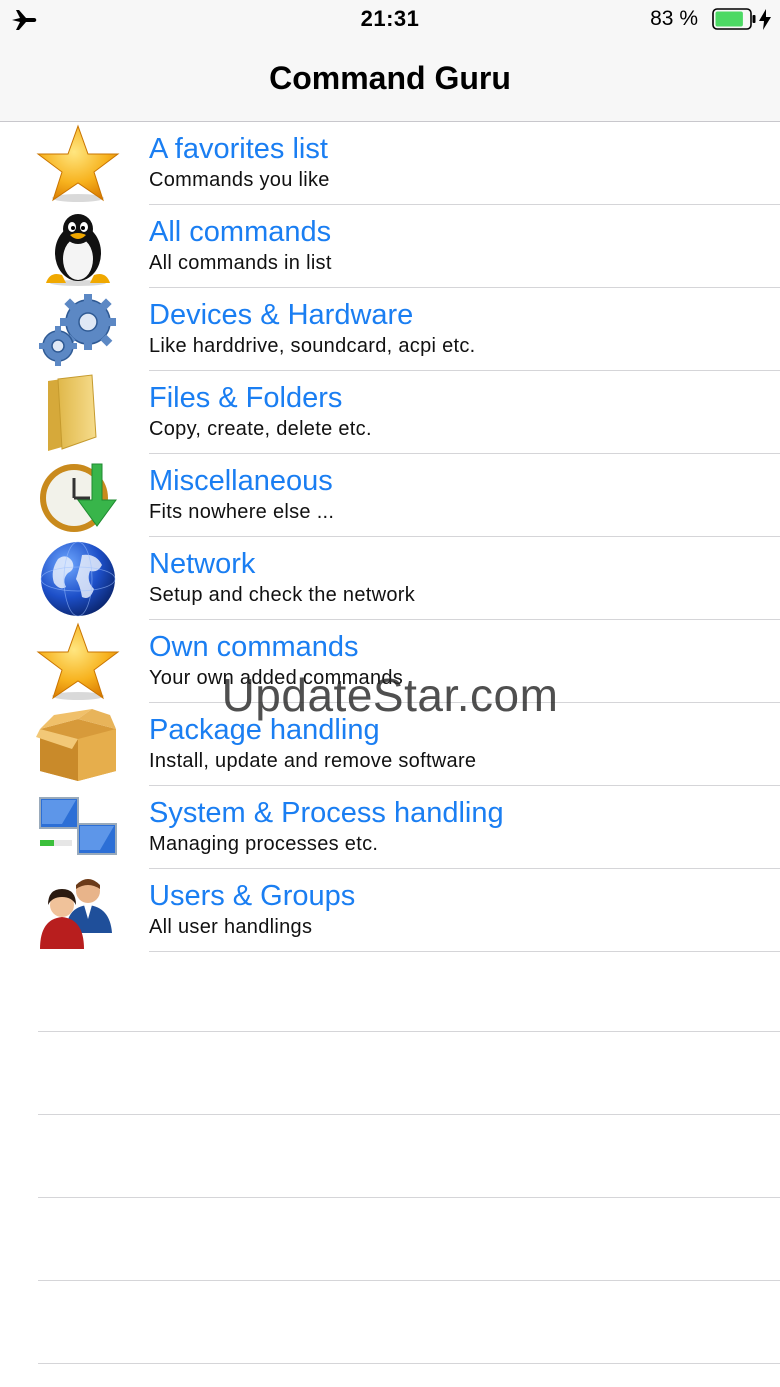 The width and height of the screenshot is (780, 1387). I want to click on package-box-icon, so click(76, 745).